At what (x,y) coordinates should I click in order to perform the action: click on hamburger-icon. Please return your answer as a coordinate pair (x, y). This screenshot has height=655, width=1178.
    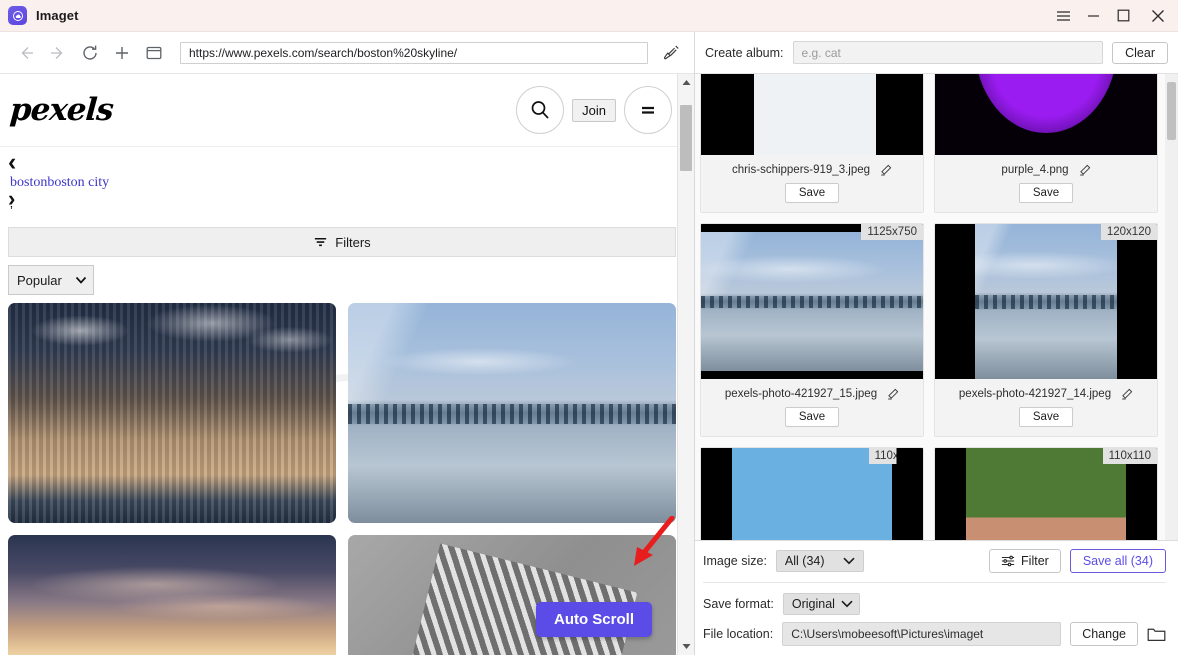
    Looking at the image, I should click on (1063, 15).